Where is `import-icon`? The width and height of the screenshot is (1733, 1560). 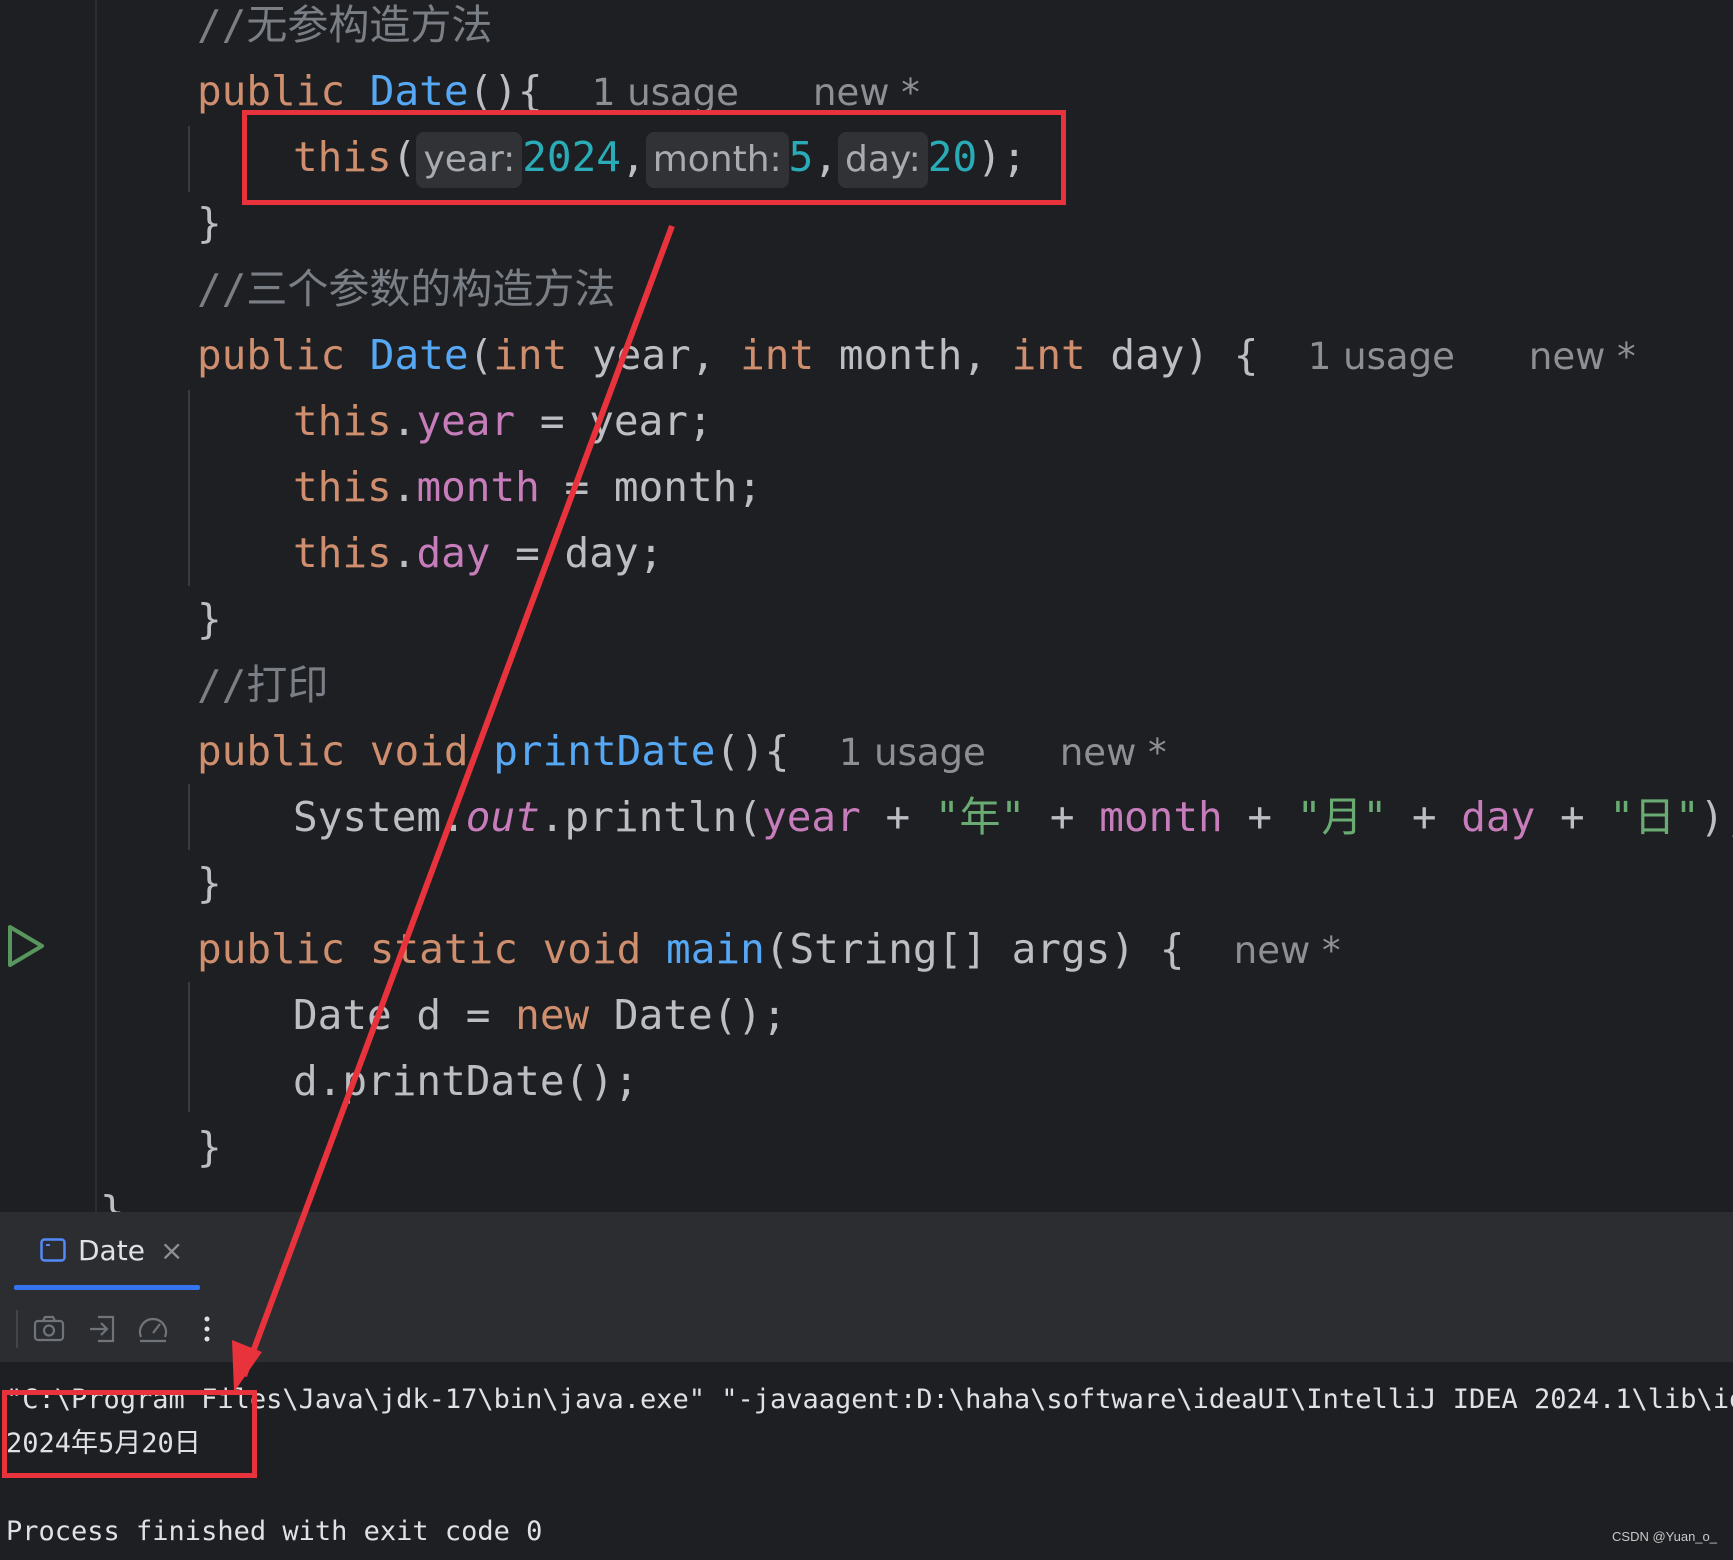
import-icon is located at coordinates (103, 1329).